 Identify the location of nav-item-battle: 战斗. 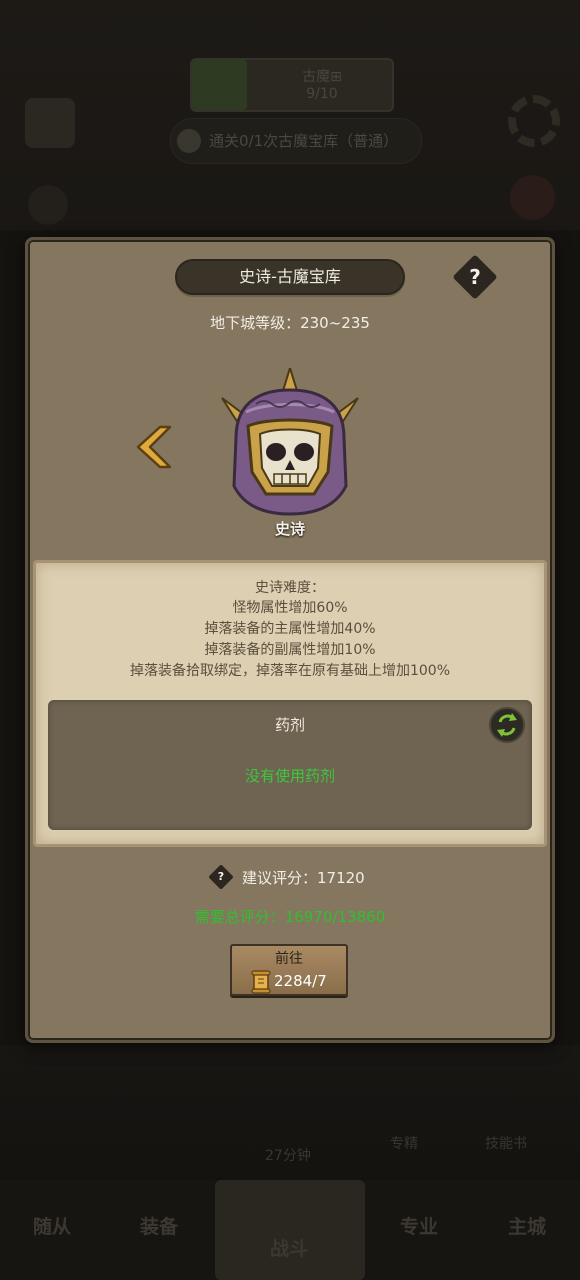
(289, 1249).